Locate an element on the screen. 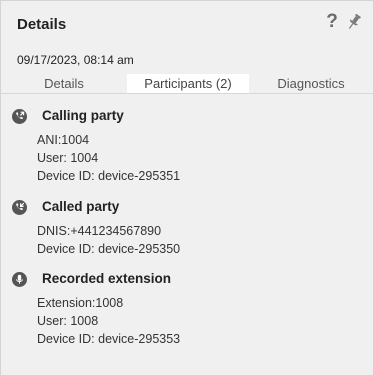 The height and width of the screenshot is (375, 374). phone-incoming-icon is located at coordinates (19, 207).